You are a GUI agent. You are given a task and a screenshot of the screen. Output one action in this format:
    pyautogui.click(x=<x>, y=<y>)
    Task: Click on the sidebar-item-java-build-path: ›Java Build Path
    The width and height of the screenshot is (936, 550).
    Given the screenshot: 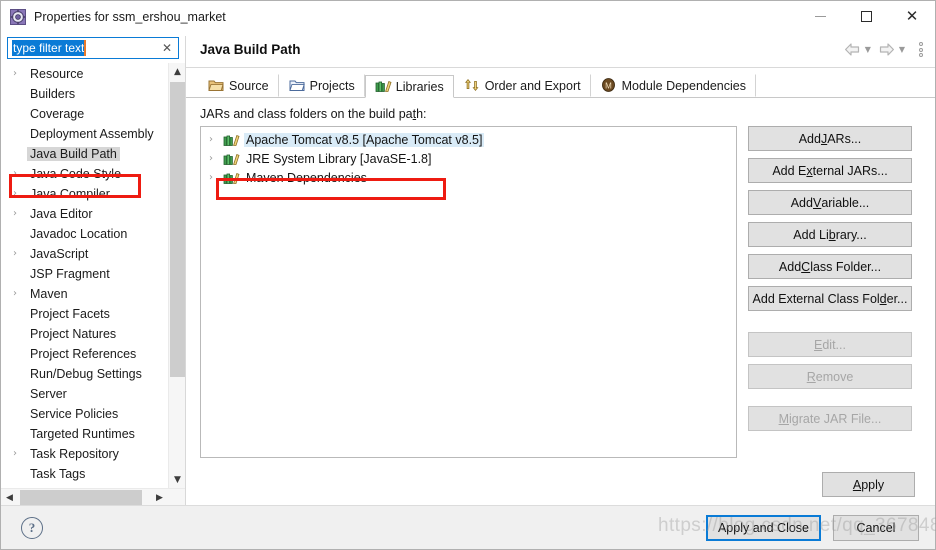 What is the action you would take?
    pyautogui.click(x=84, y=154)
    